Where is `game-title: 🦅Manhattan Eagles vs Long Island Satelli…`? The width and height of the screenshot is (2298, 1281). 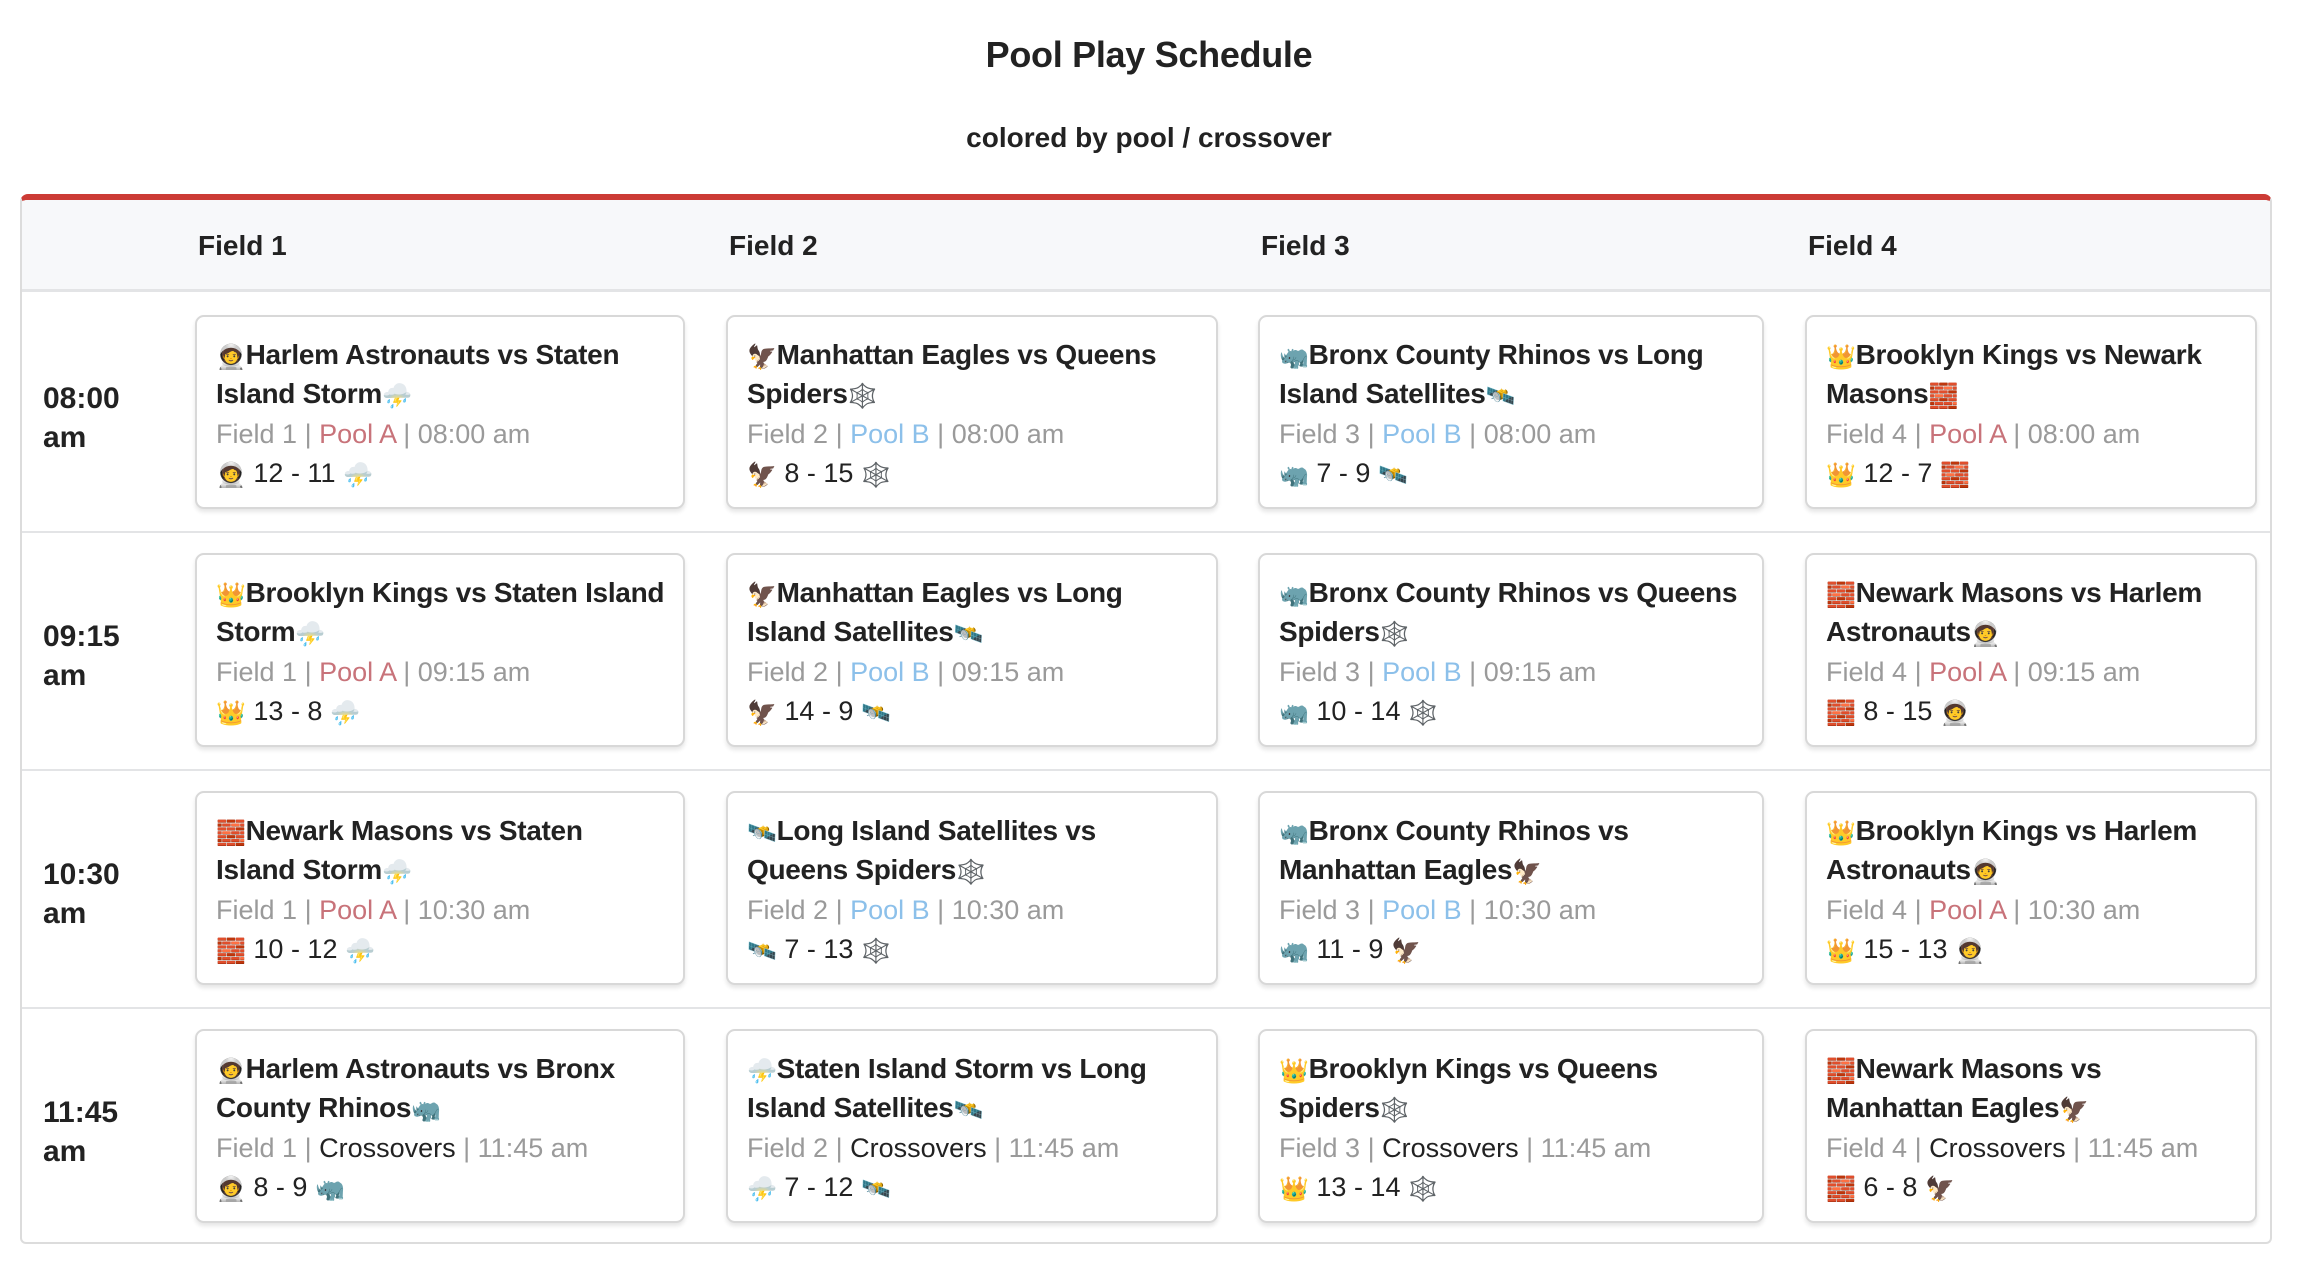
game-title: 🦅Manhattan Eagles vs Long Island Satelli… is located at coordinates (972, 614).